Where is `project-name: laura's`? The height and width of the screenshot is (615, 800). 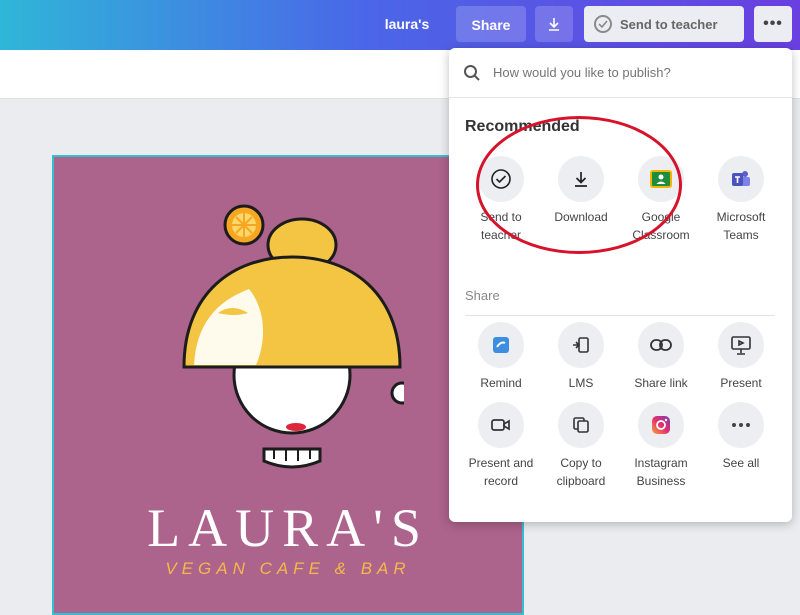 project-name: laura's is located at coordinates (407, 24).